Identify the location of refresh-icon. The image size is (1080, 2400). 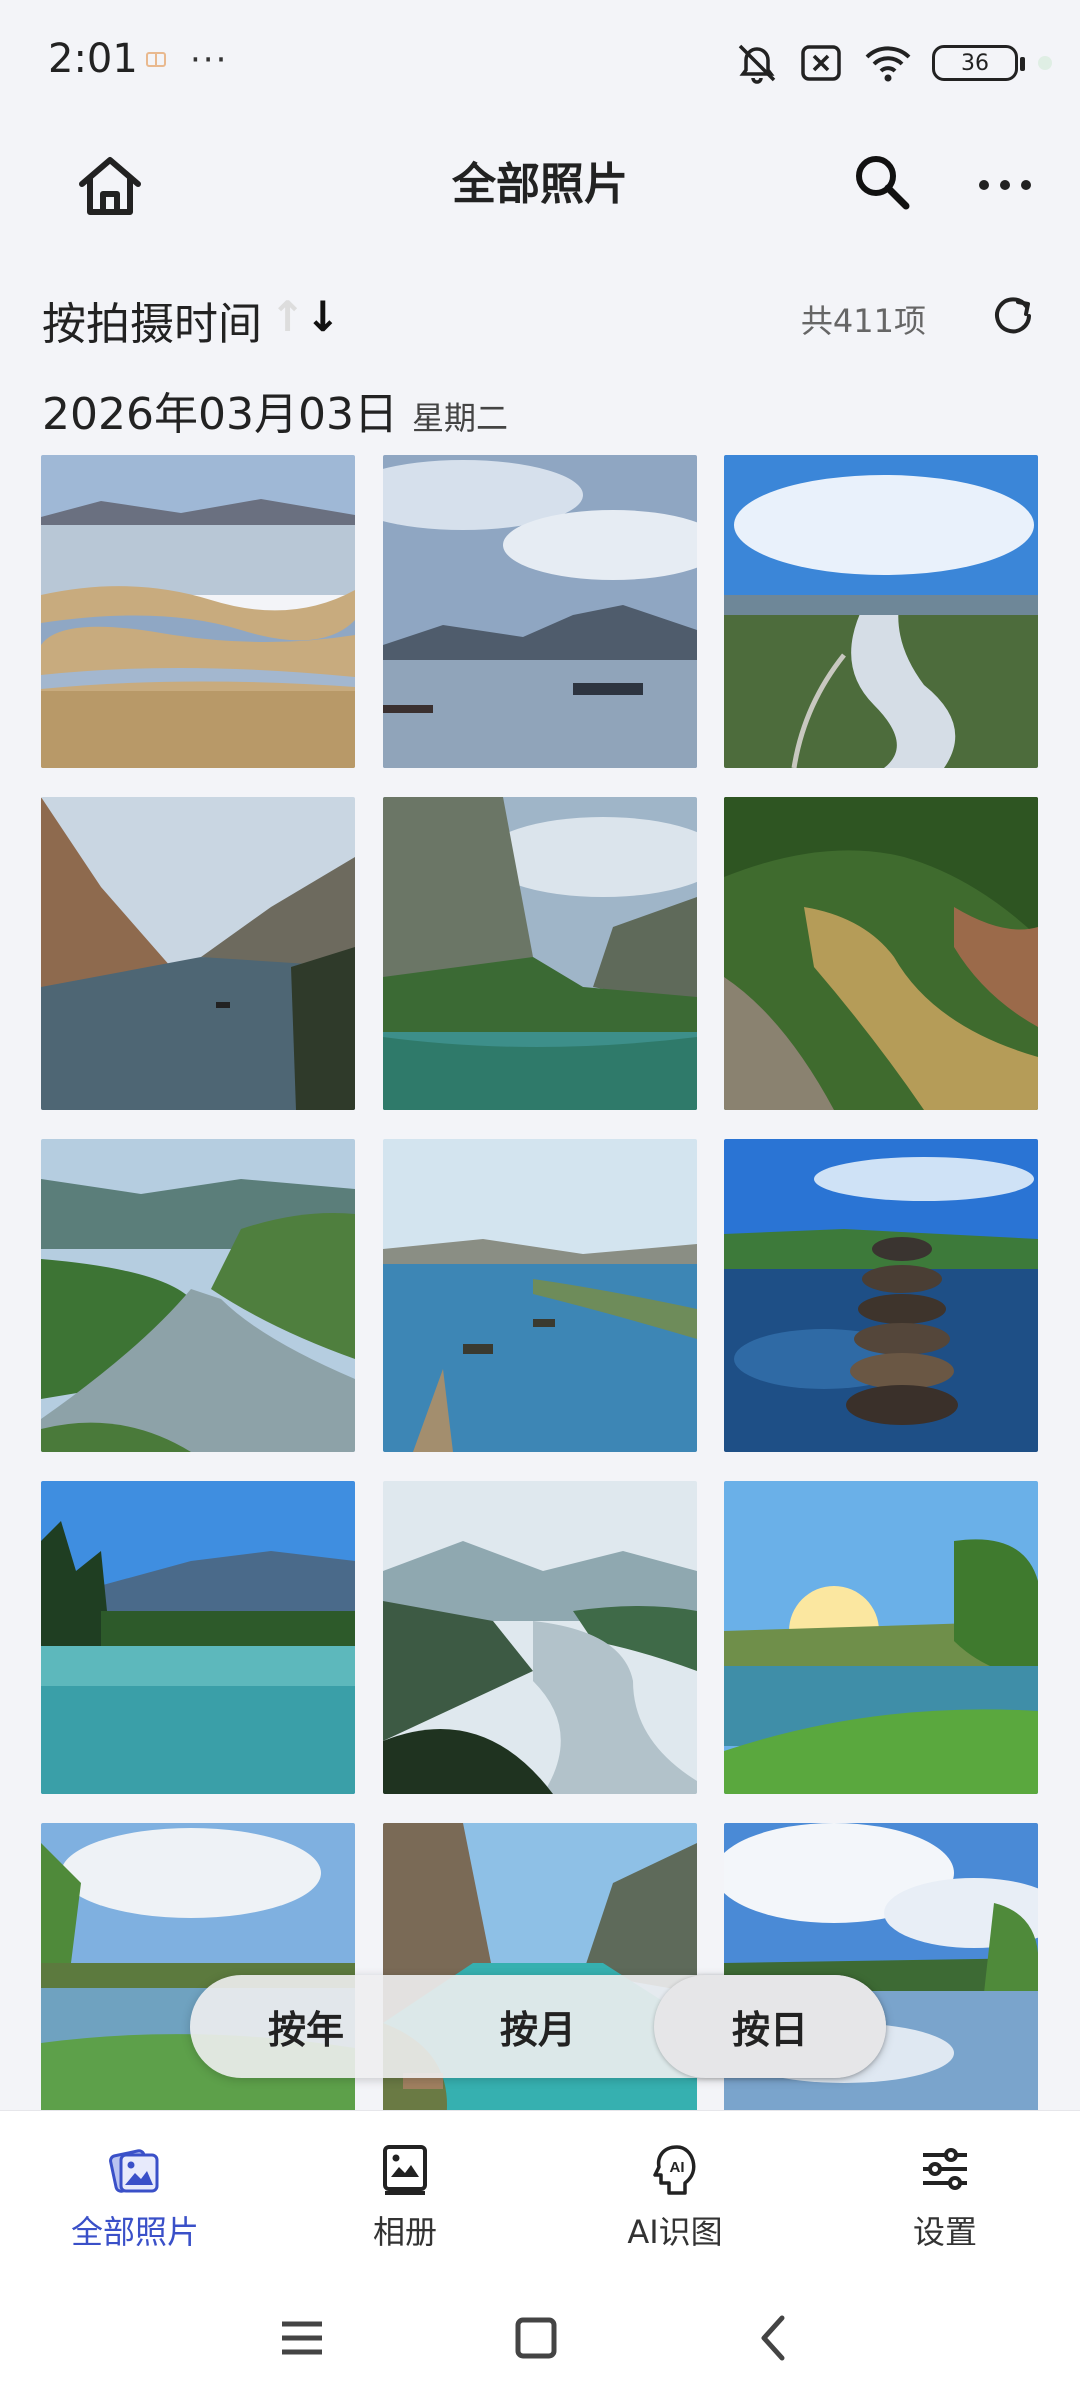
(1013, 315).